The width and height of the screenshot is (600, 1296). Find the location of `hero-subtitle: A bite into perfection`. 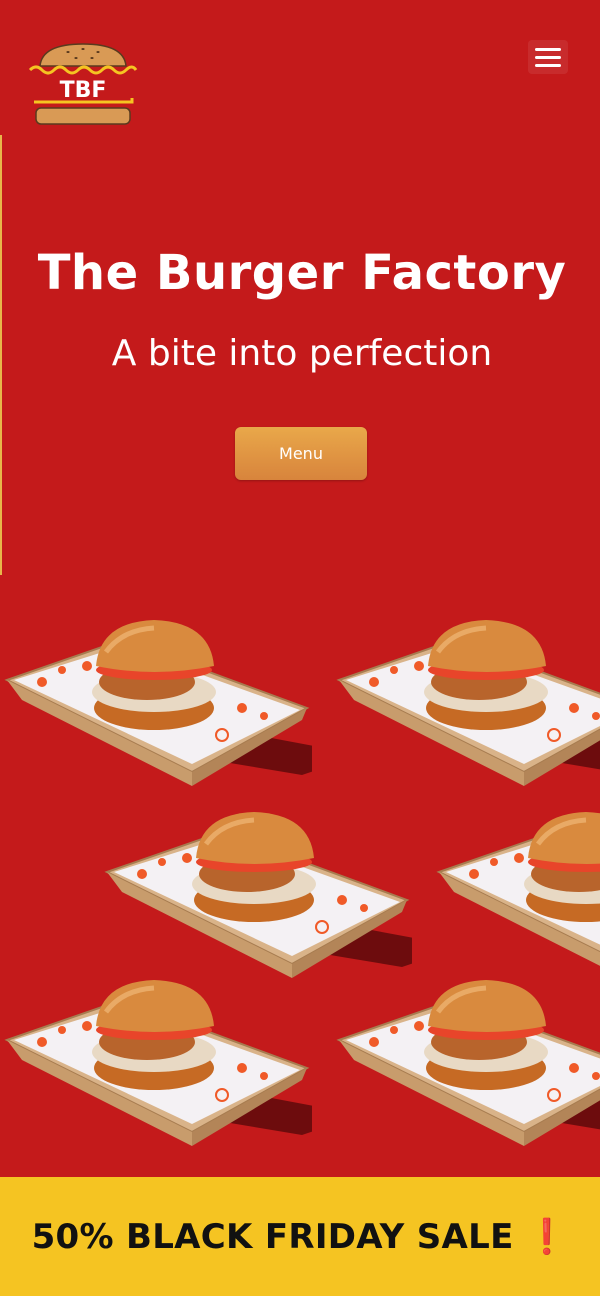

hero-subtitle: A bite into perfection is located at coordinates (302, 353).